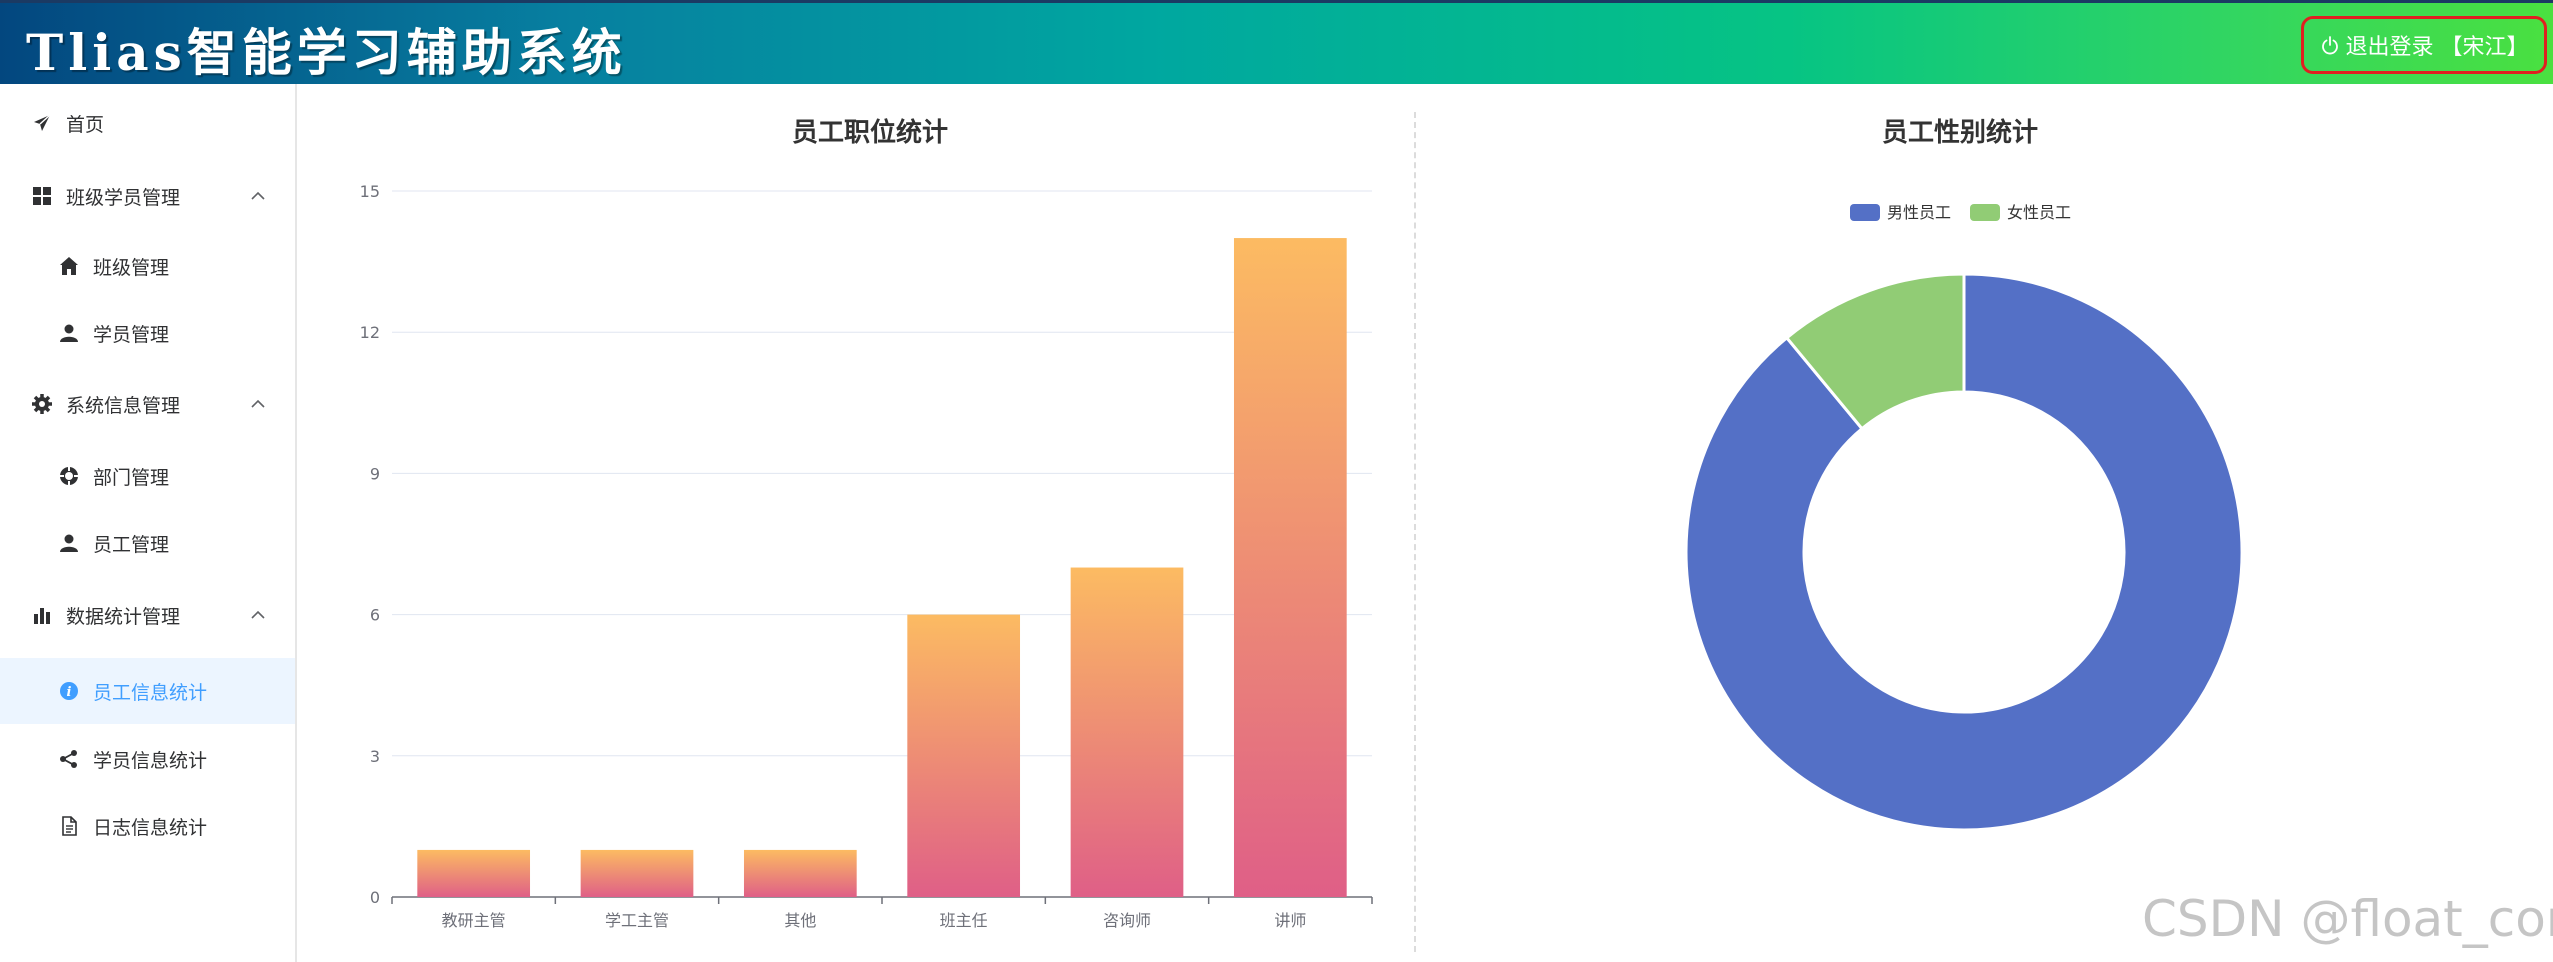 This screenshot has width=2553, height=962. I want to click on sidebar-item-home: 首页, so click(147, 123).